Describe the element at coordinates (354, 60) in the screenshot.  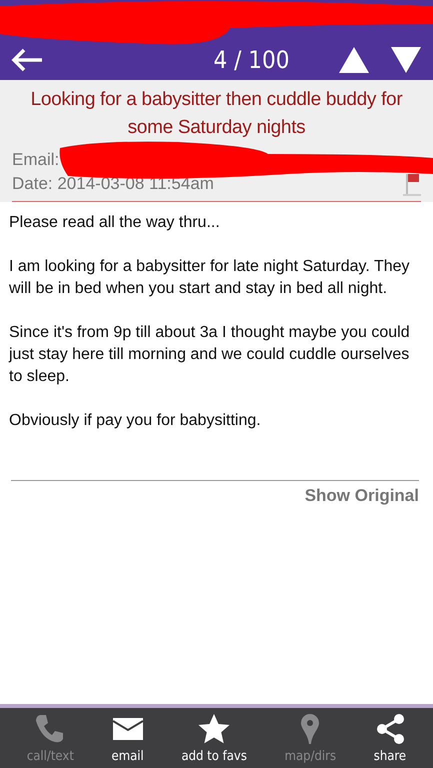
I see `up-arrow-icon` at that location.